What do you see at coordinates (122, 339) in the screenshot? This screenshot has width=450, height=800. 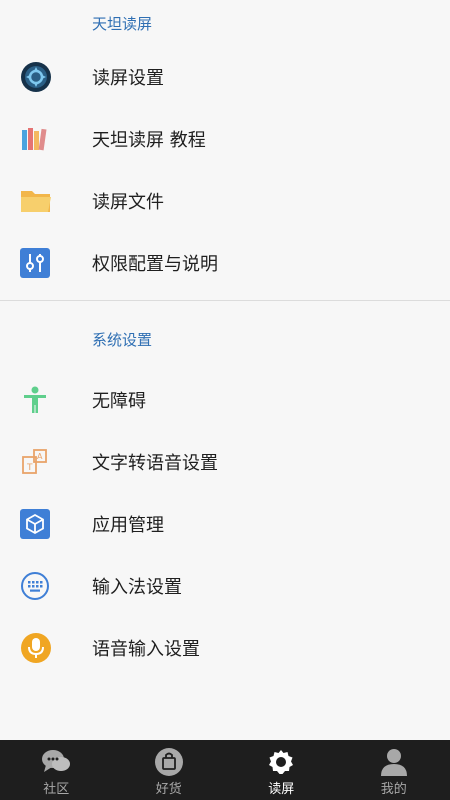 I see `section-title: 系统设置` at bounding box center [122, 339].